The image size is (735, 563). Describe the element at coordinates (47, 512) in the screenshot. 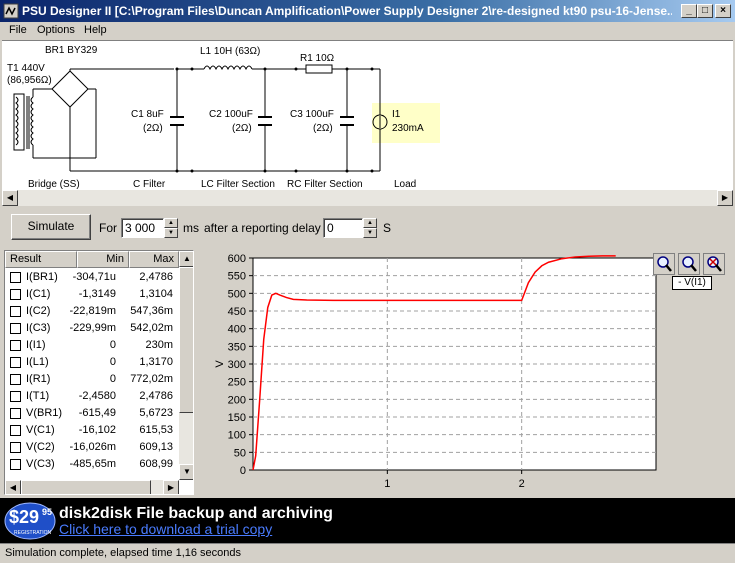

I see `price-cents: 95` at that location.